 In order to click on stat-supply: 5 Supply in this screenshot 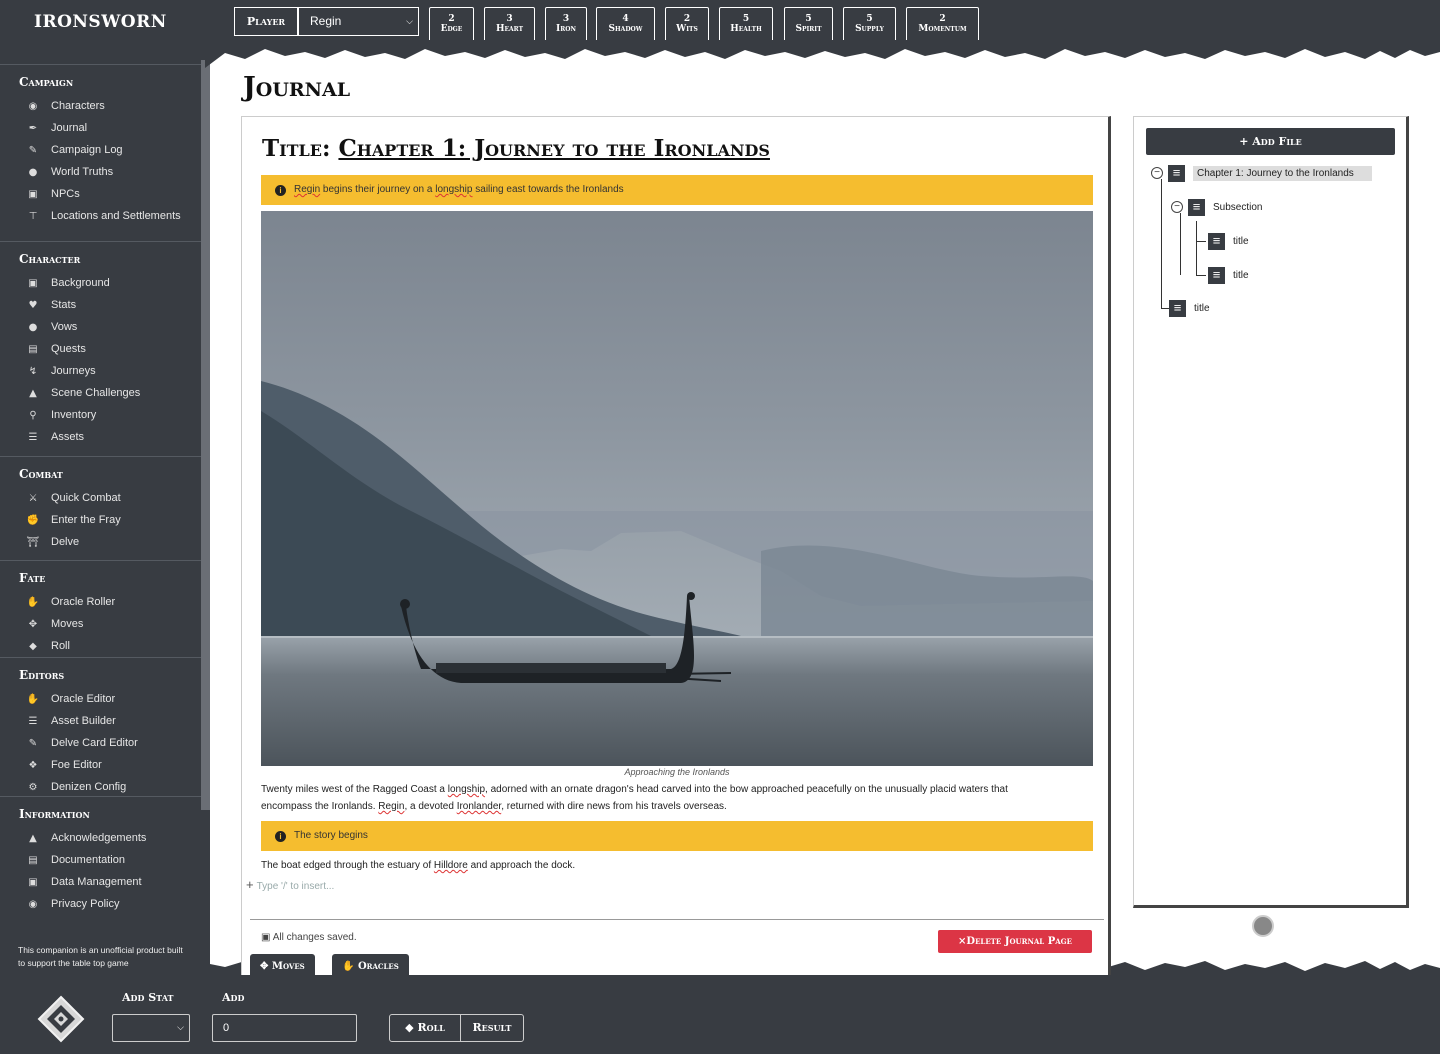, I will do `click(869, 24)`.